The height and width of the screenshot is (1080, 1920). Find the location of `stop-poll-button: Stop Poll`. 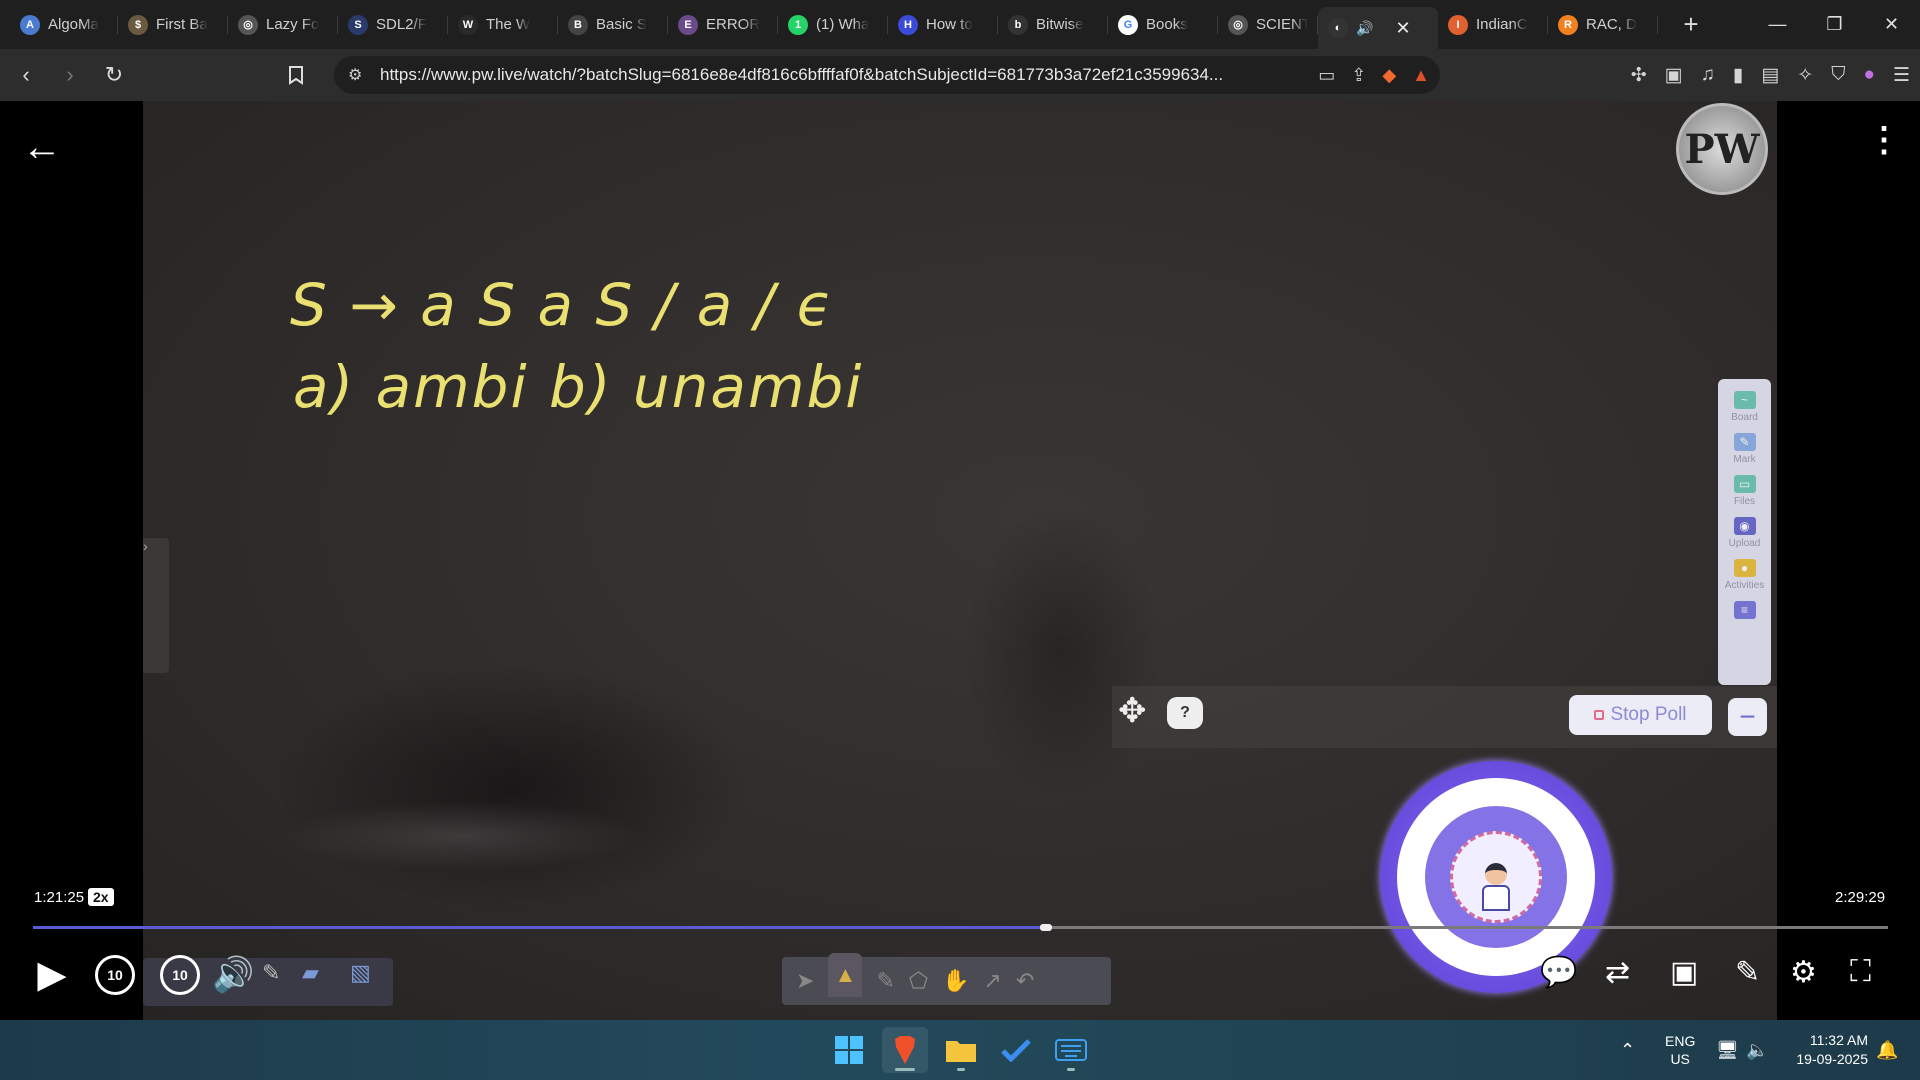

stop-poll-button: Stop Poll is located at coordinates (1640, 715).